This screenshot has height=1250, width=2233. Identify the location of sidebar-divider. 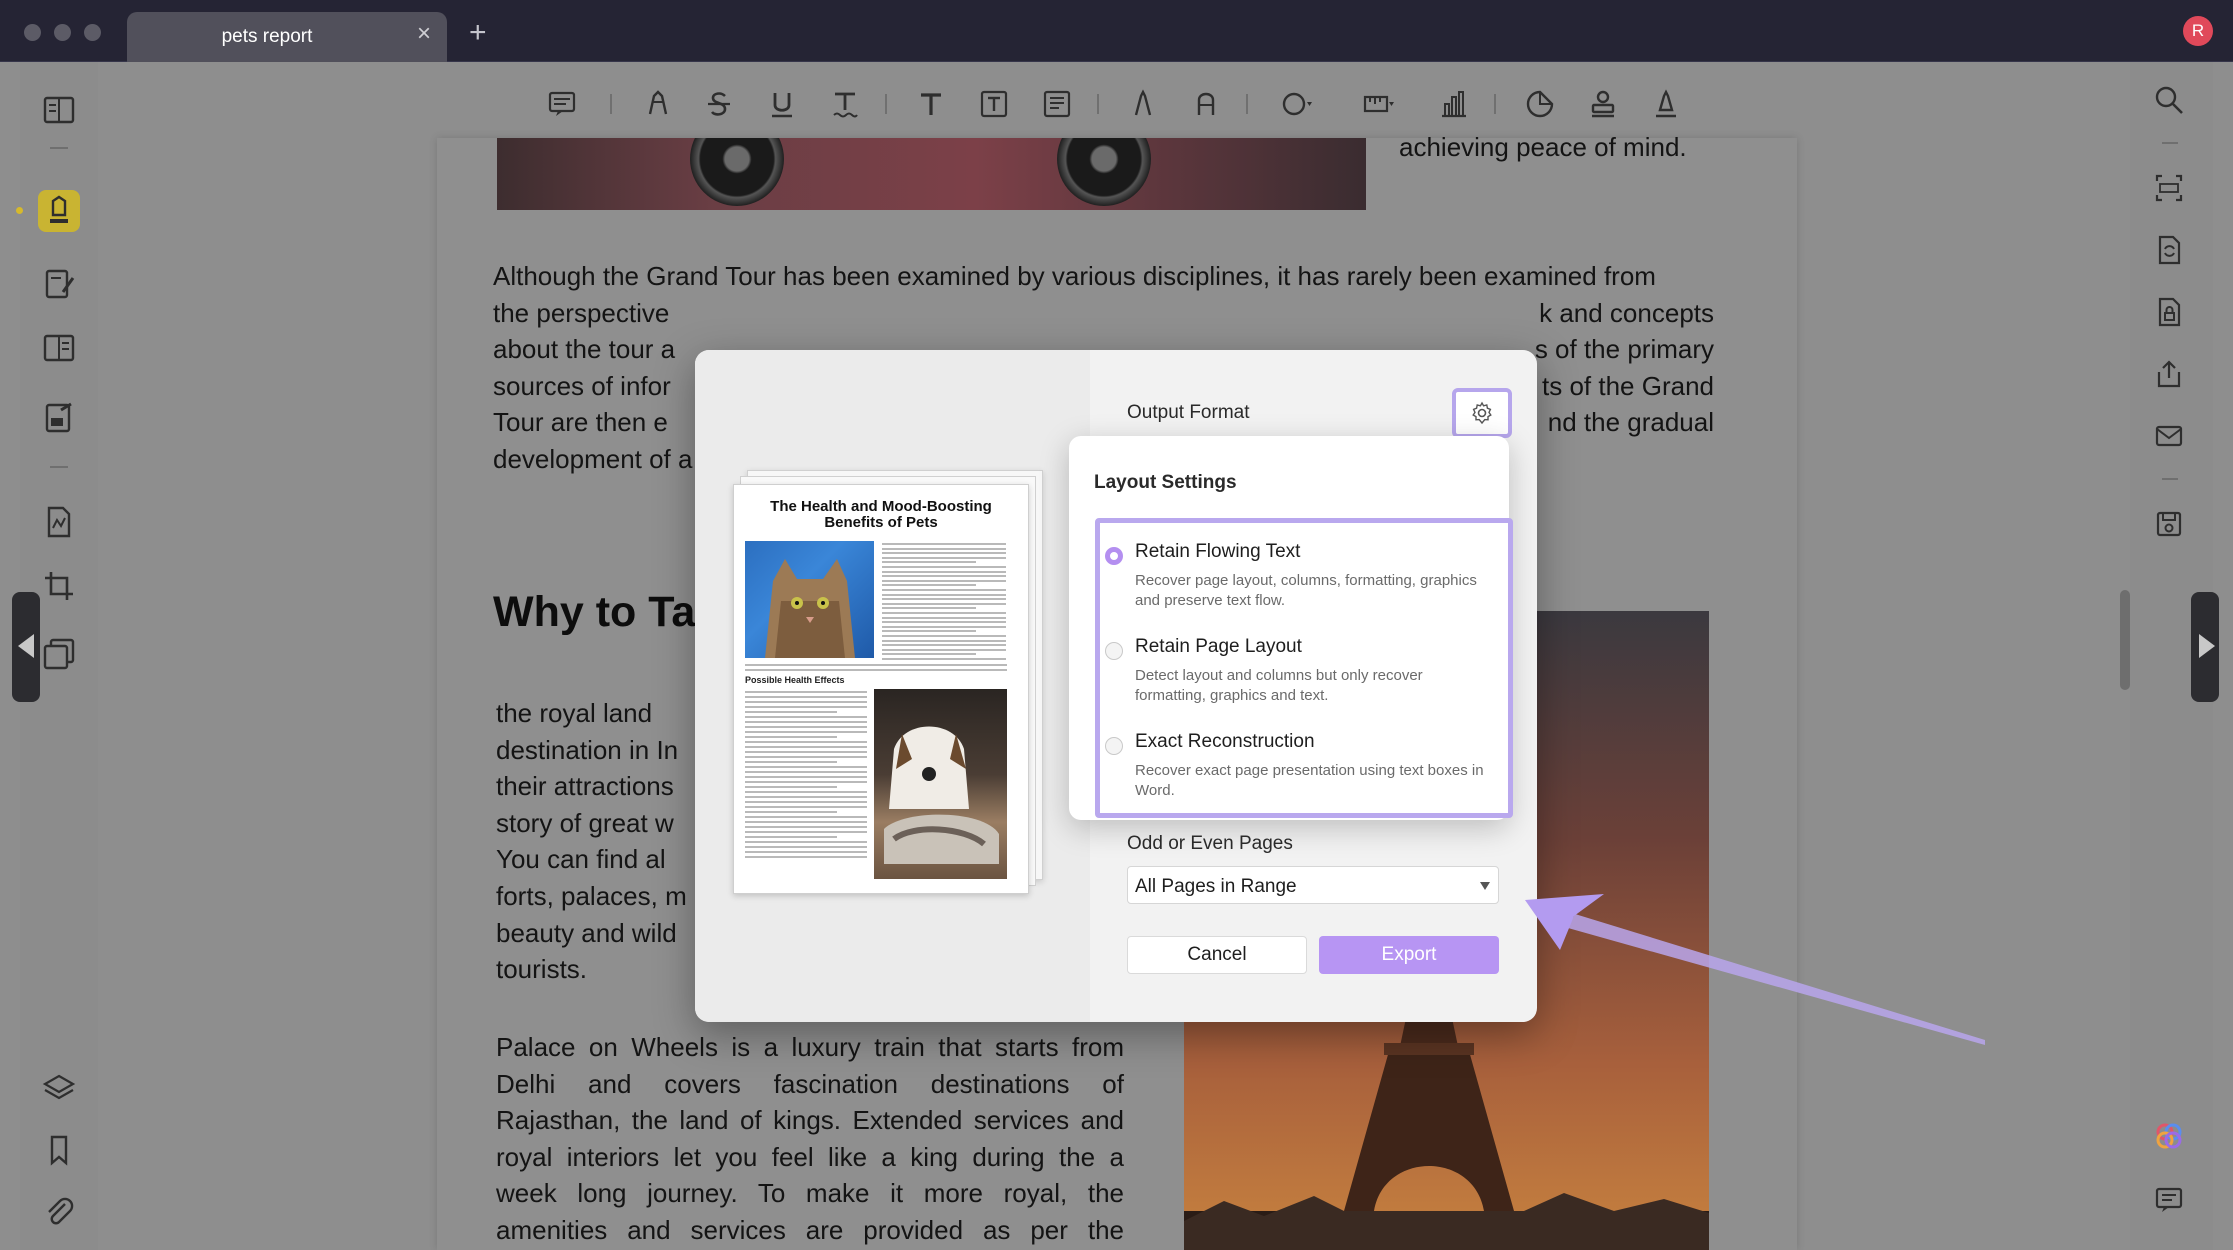
(2170, 479).